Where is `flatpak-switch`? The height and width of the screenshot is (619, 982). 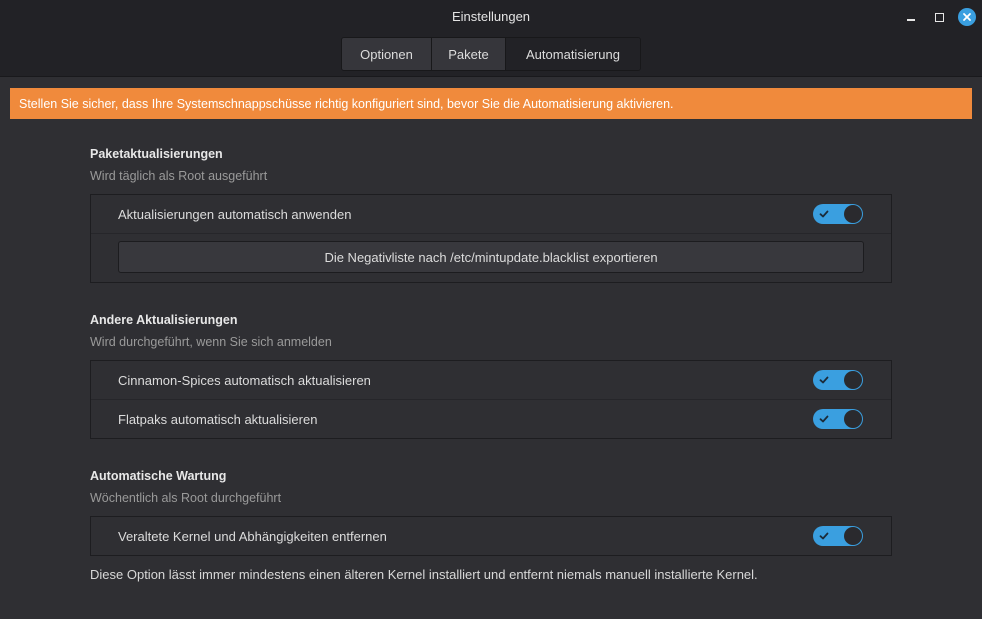 flatpak-switch is located at coordinates (838, 419).